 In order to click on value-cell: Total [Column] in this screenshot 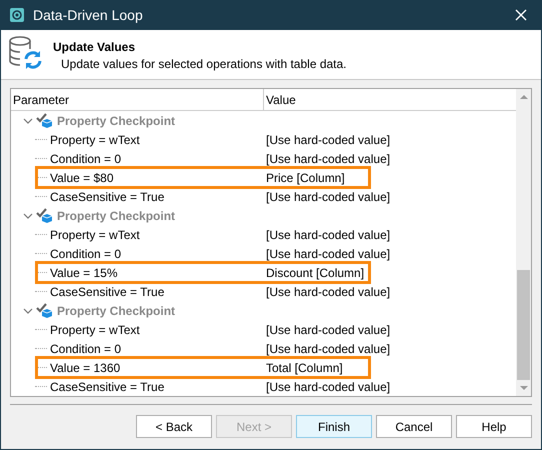, I will do `click(304, 367)`.